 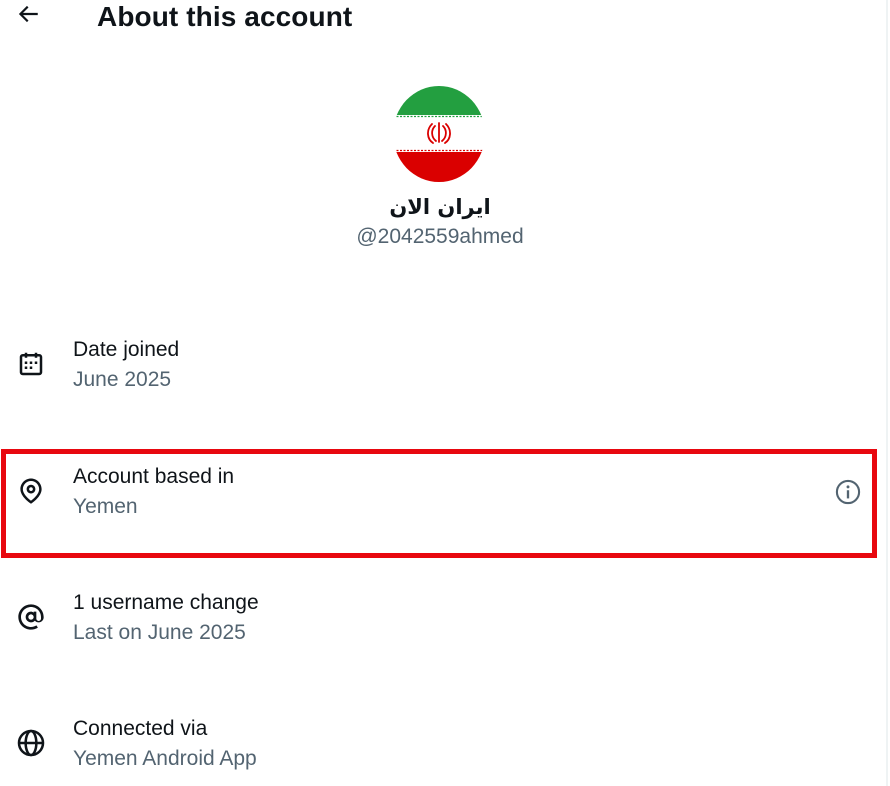 What do you see at coordinates (440, 207) in the screenshot?
I see `display-name: ایران الان` at bounding box center [440, 207].